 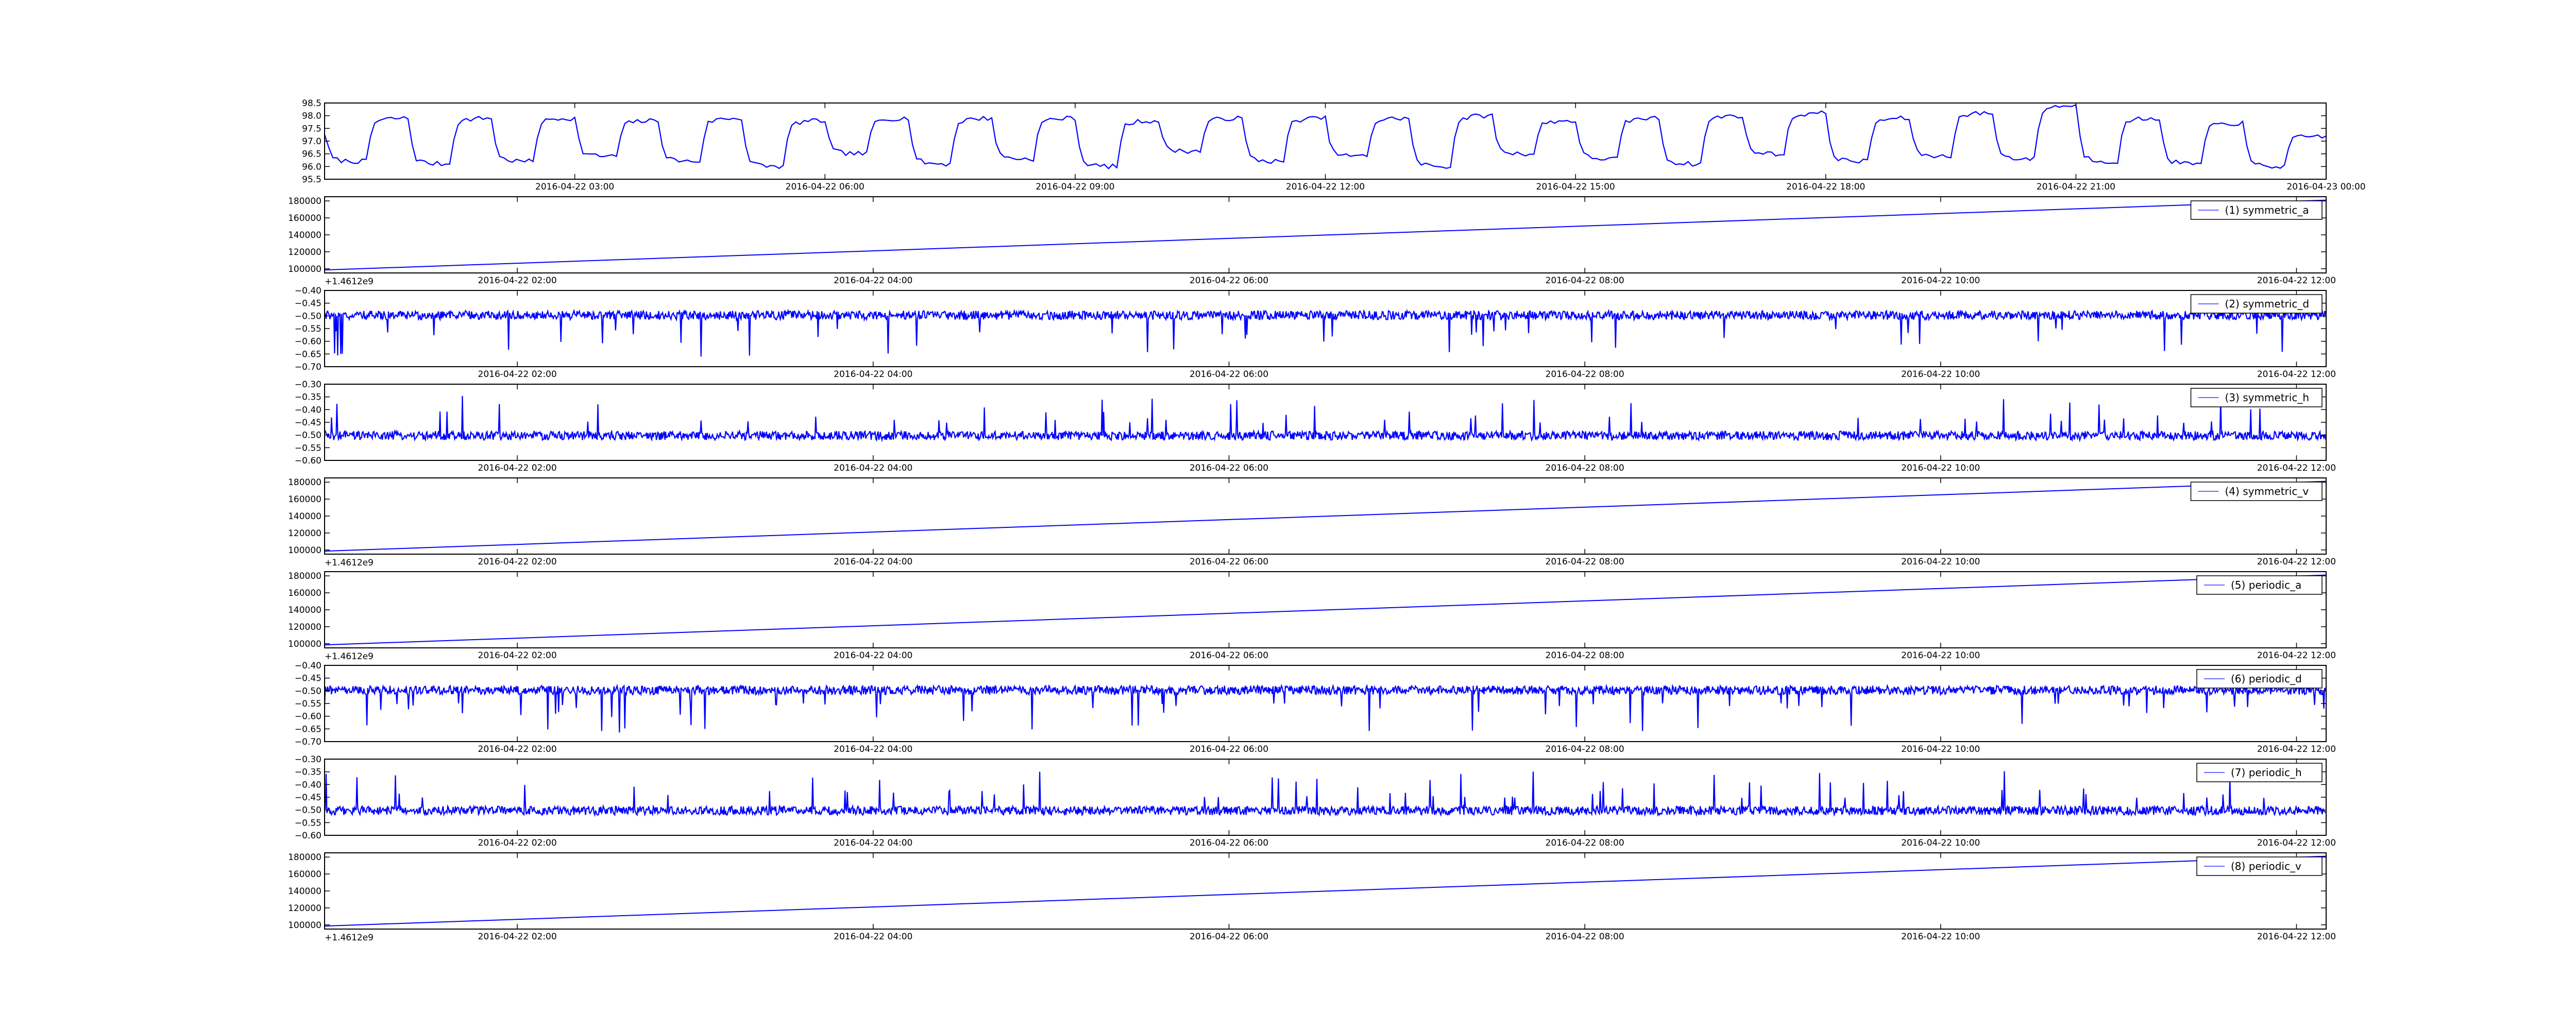 I want to click on y-tick-label: 98.0, so click(x=311, y=116).